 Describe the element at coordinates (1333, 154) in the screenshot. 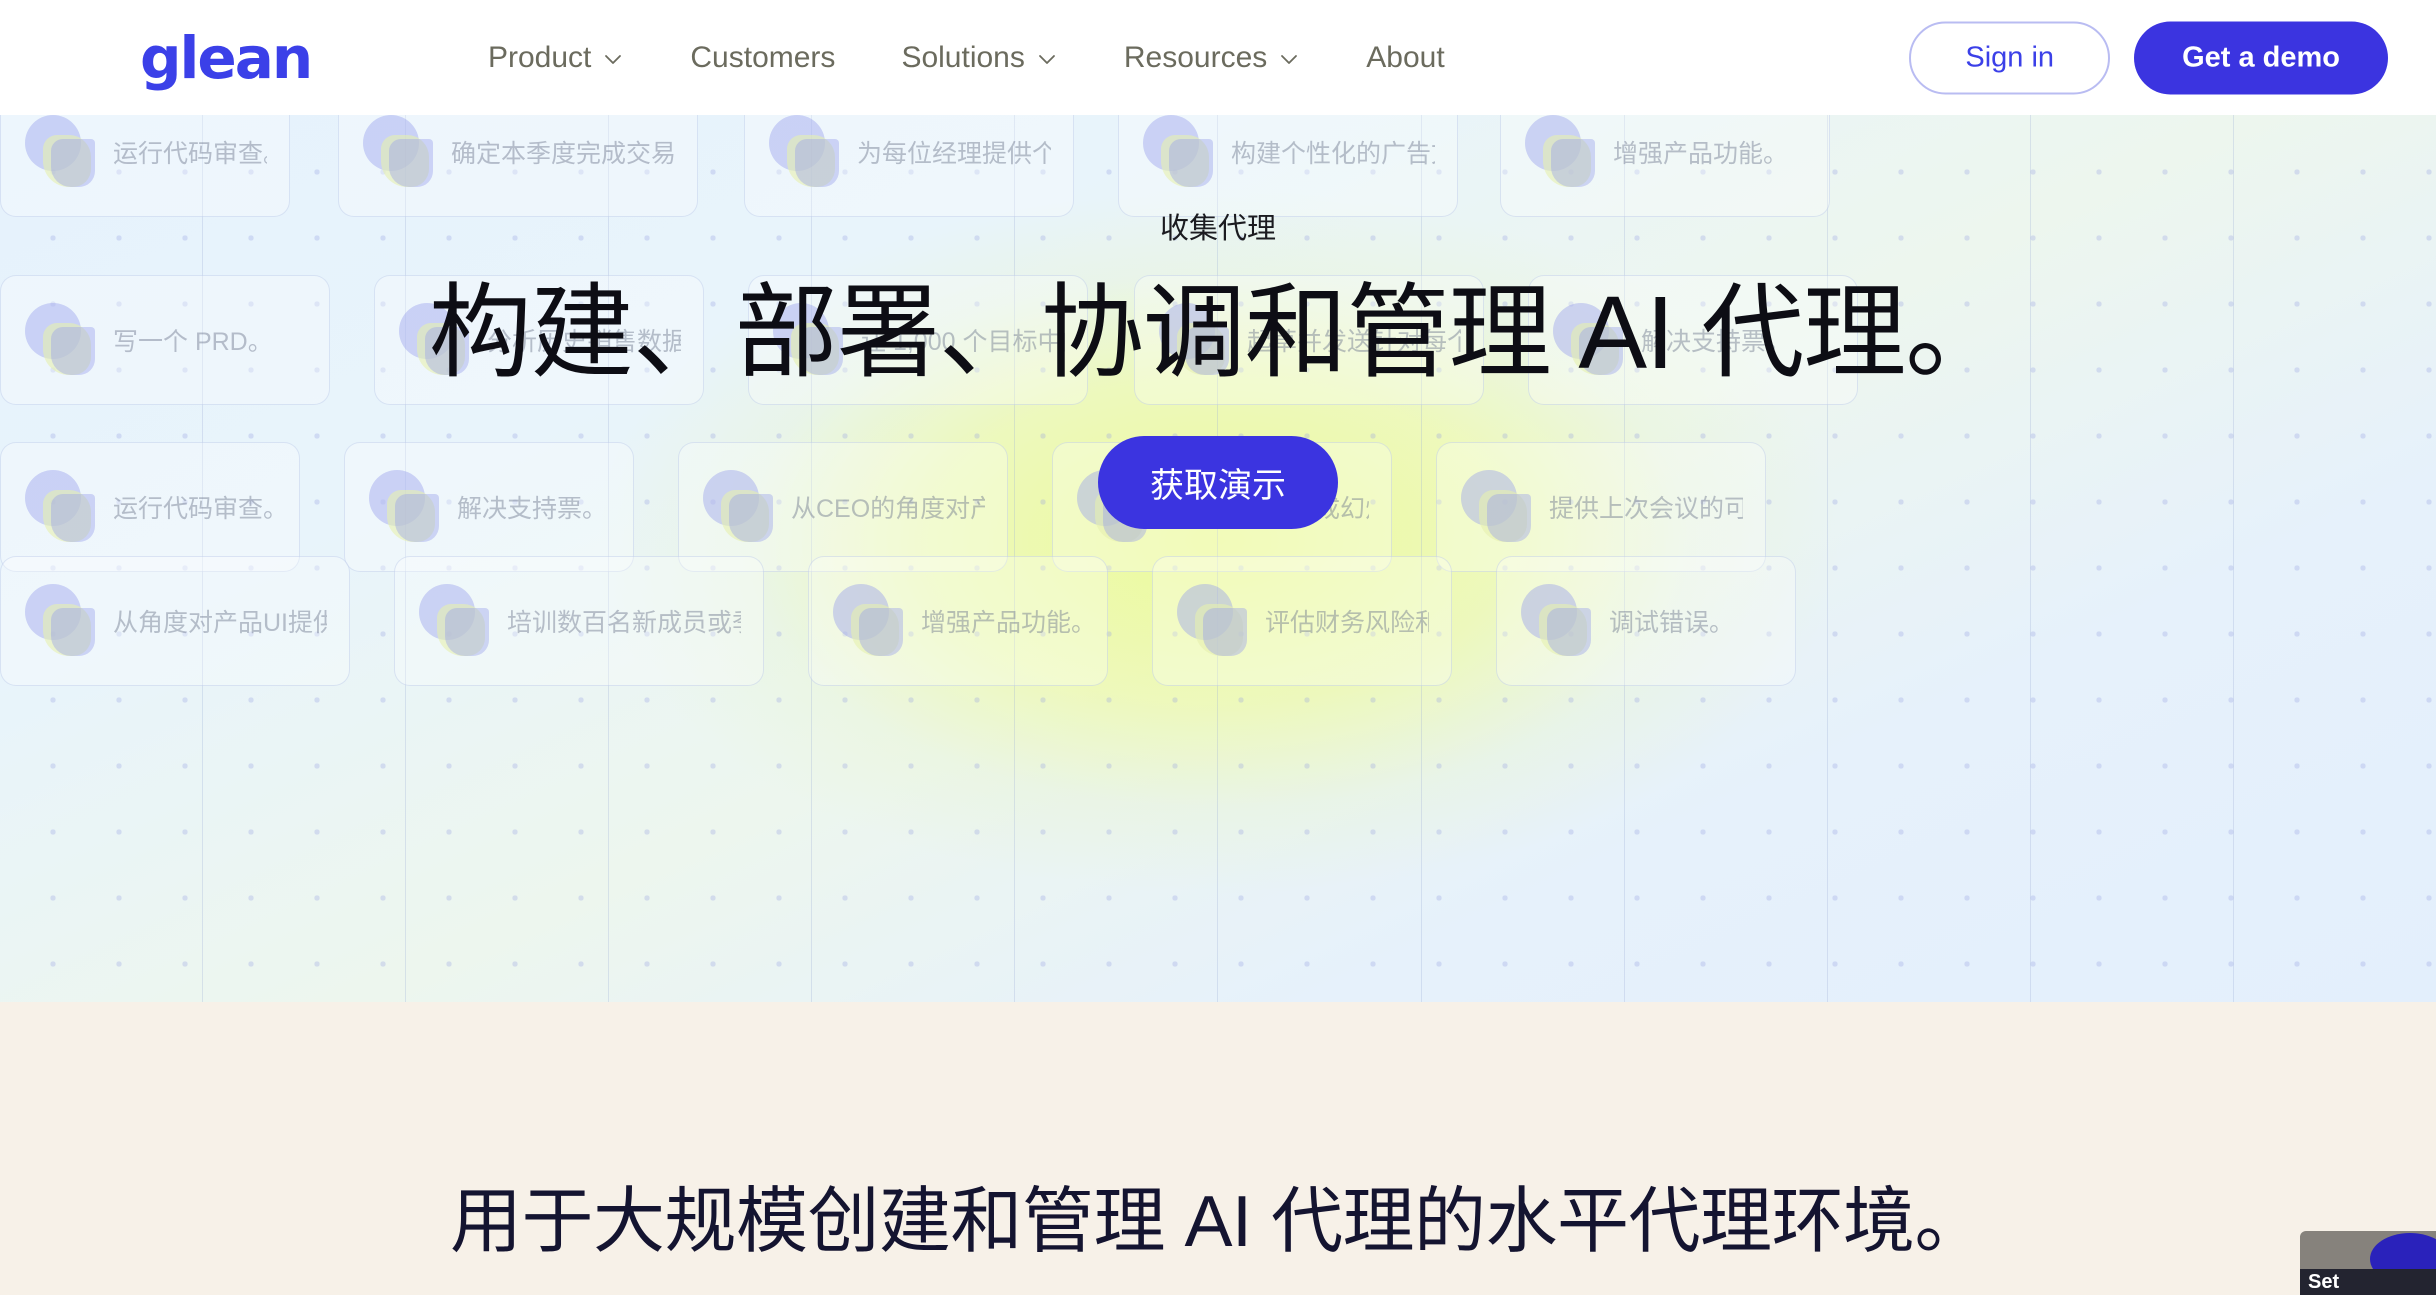

I see `bg-prompt-card-text: 构建个性化的广告文案变体。` at that location.